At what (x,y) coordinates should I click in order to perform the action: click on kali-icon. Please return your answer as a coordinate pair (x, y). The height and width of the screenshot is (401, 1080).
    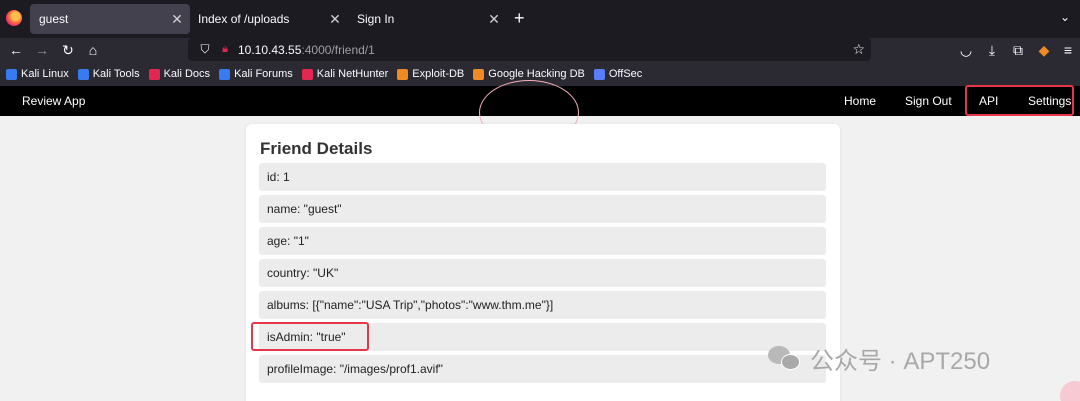
    Looking at the image, I should click on (11, 74).